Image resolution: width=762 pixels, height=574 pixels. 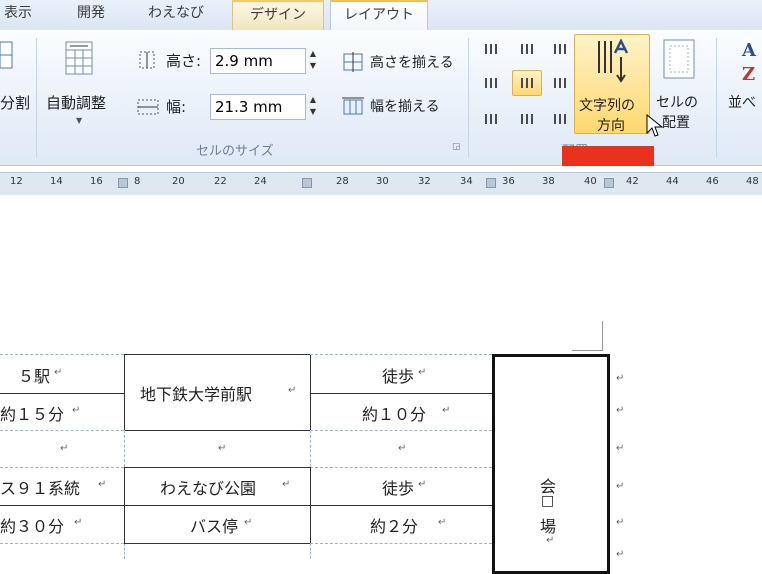 What do you see at coordinates (278, 15) in the screenshot?
I see `tab-design: デザイン` at bounding box center [278, 15].